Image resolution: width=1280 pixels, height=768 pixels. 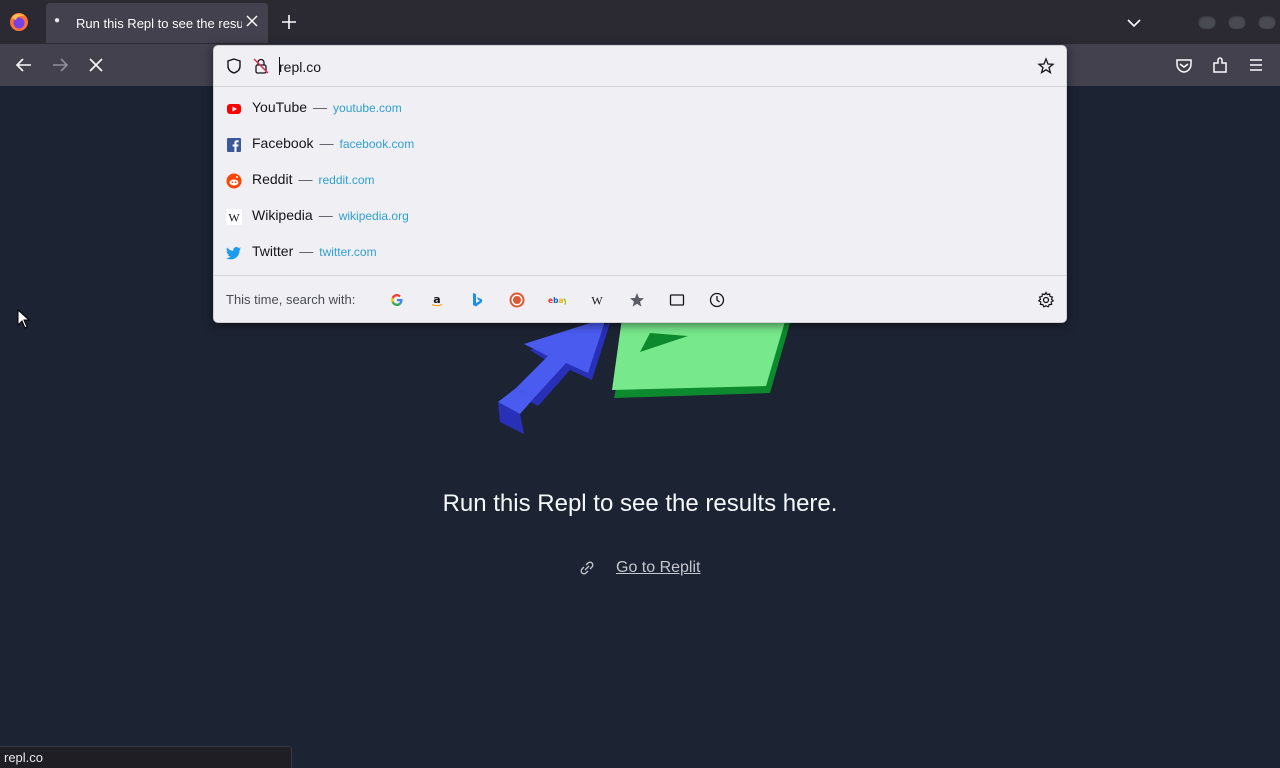 What do you see at coordinates (717, 300) in the screenshot?
I see `history-clock-icon` at bounding box center [717, 300].